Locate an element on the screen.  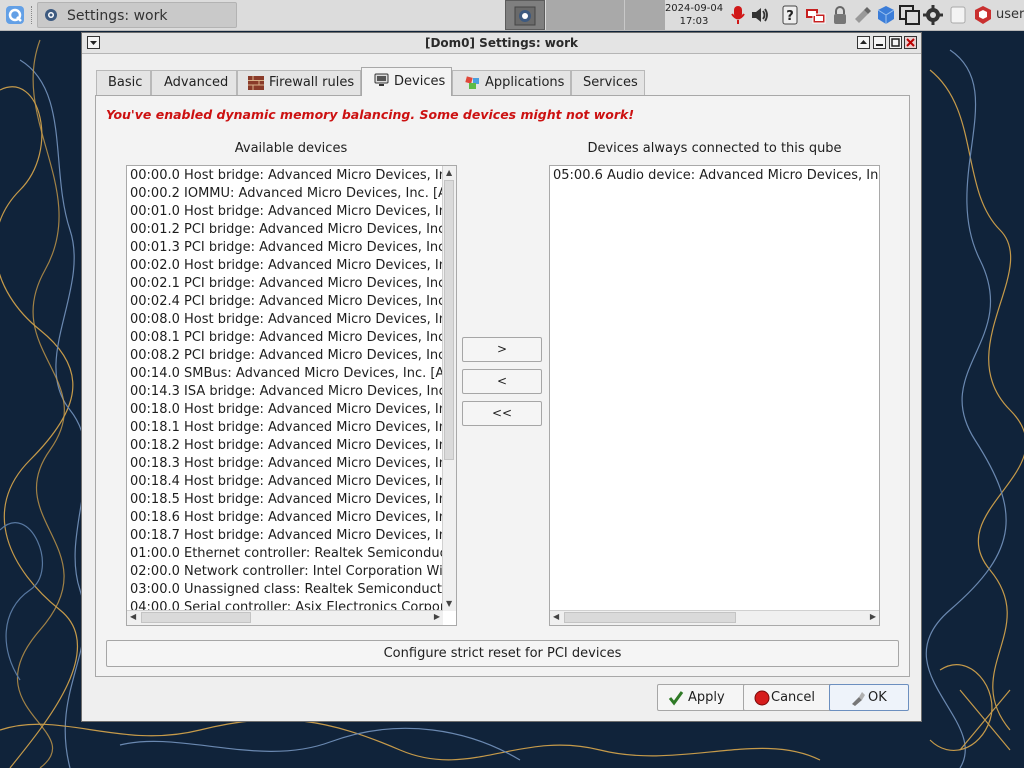
connected-horizontal-scrollbar: ◀ ▶ is located at coordinates (714, 617).